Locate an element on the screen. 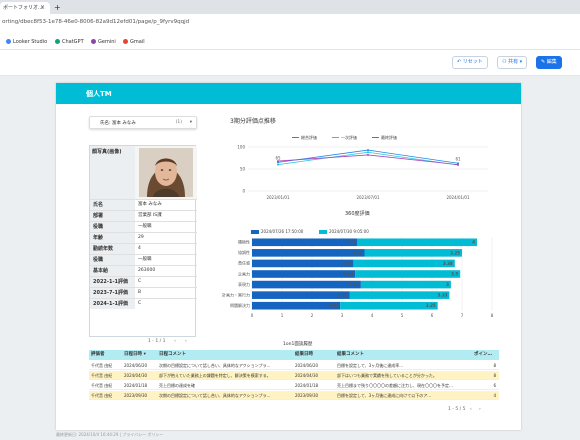 Image resolution: width=580 pixels, height=440 pixels. x-tick-label: 2 is located at coordinates (312, 315).